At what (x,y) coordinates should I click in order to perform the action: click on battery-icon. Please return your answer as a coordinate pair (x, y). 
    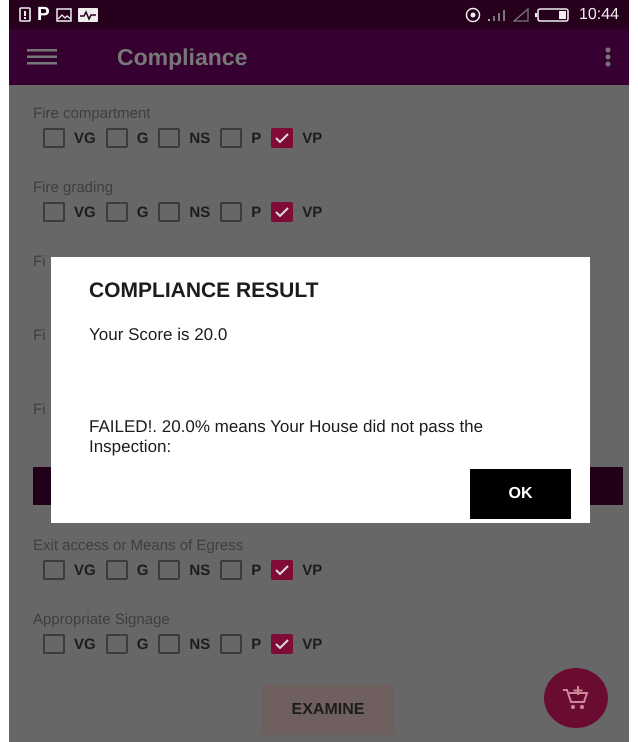
    Looking at the image, I should click on (551, 15).